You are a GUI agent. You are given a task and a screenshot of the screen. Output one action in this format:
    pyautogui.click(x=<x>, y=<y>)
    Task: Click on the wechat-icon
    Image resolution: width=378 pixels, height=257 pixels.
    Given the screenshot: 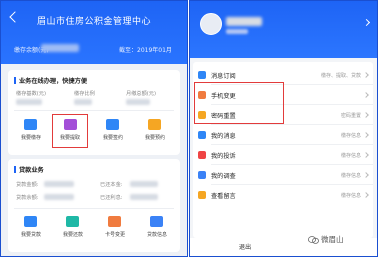 What is the action you would take?
    pyautogui.click(x=313, y=240)
    